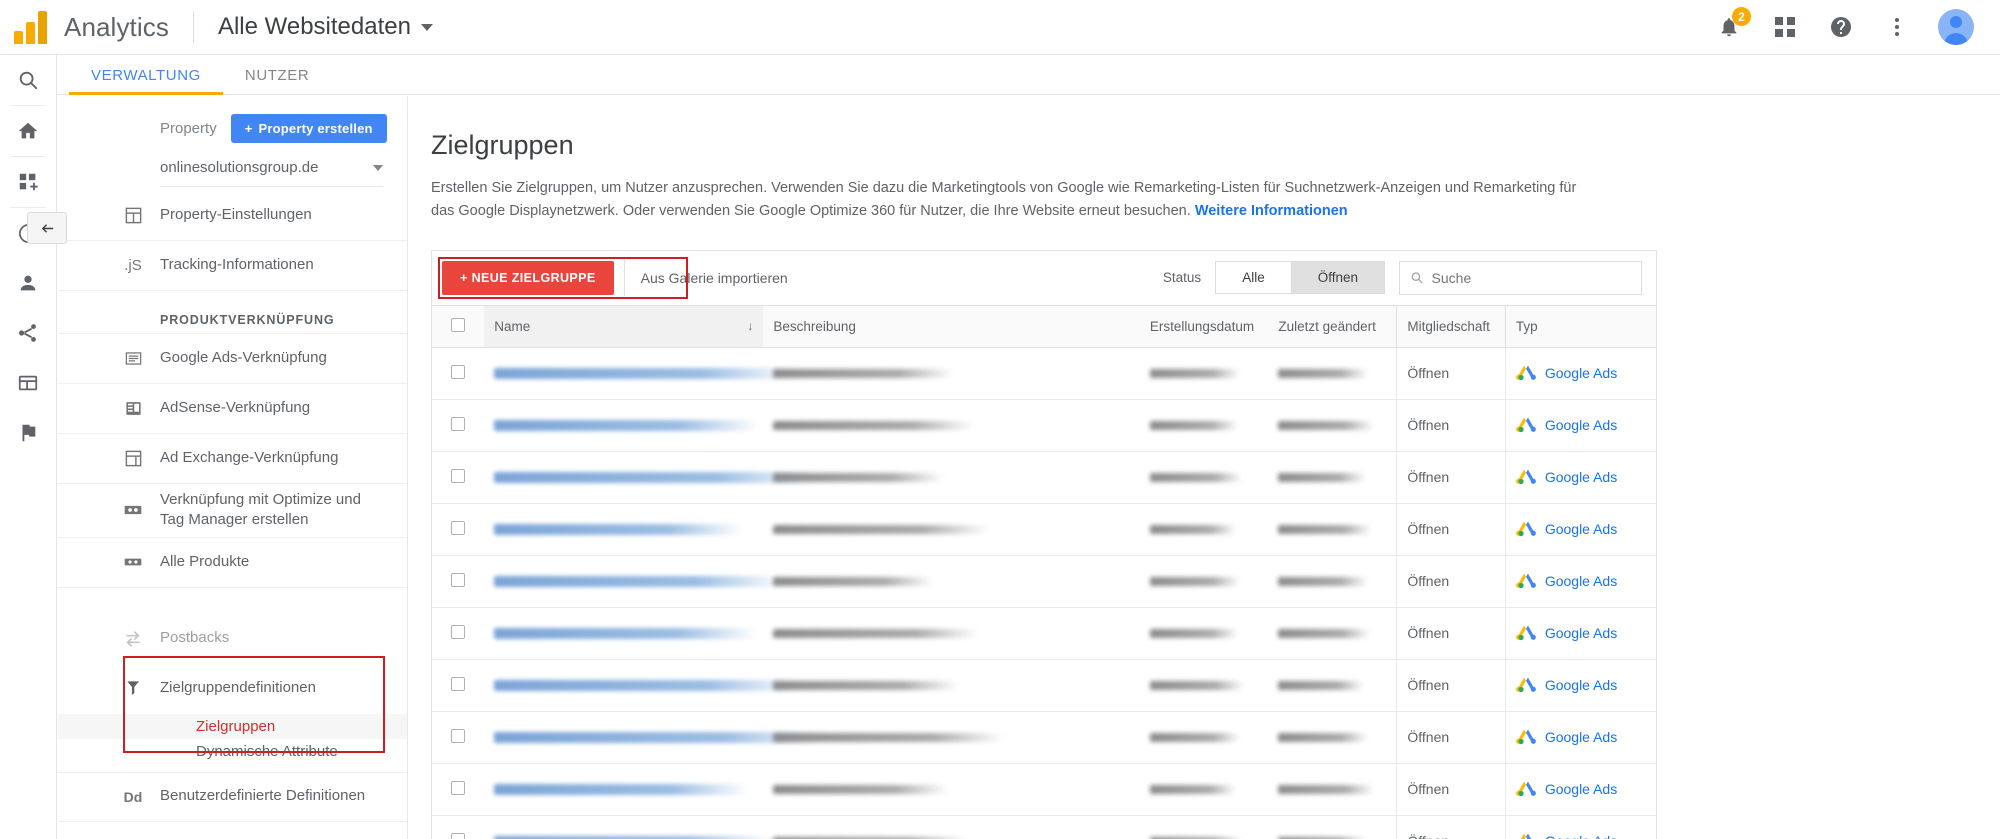 The height and width of the screenshot is (839, 2000). I want to click on apps-grid-icon, so click(1785, 27).